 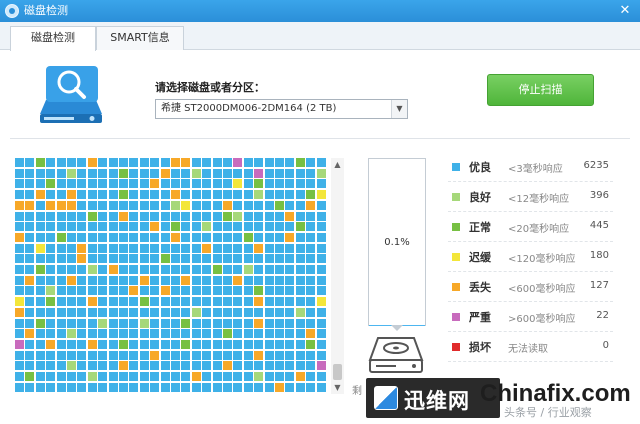 What do you see at coordinates (320, 138) in the screenshot?
I see `section-divider` at bounding box center [320, 138].